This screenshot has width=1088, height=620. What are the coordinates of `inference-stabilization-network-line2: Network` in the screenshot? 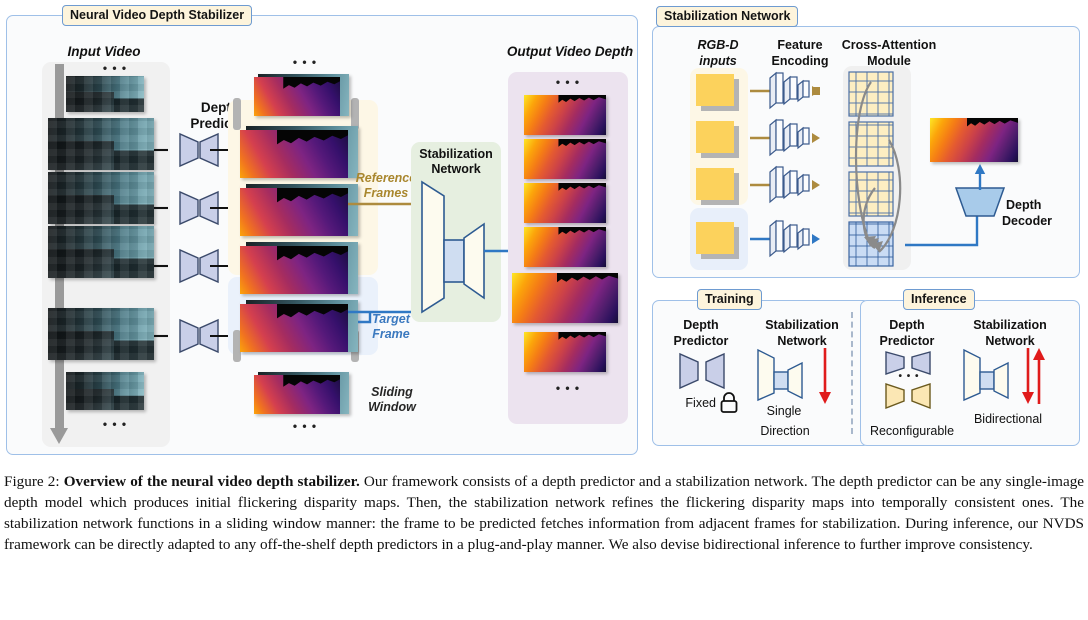 It's located at (1010, 341).